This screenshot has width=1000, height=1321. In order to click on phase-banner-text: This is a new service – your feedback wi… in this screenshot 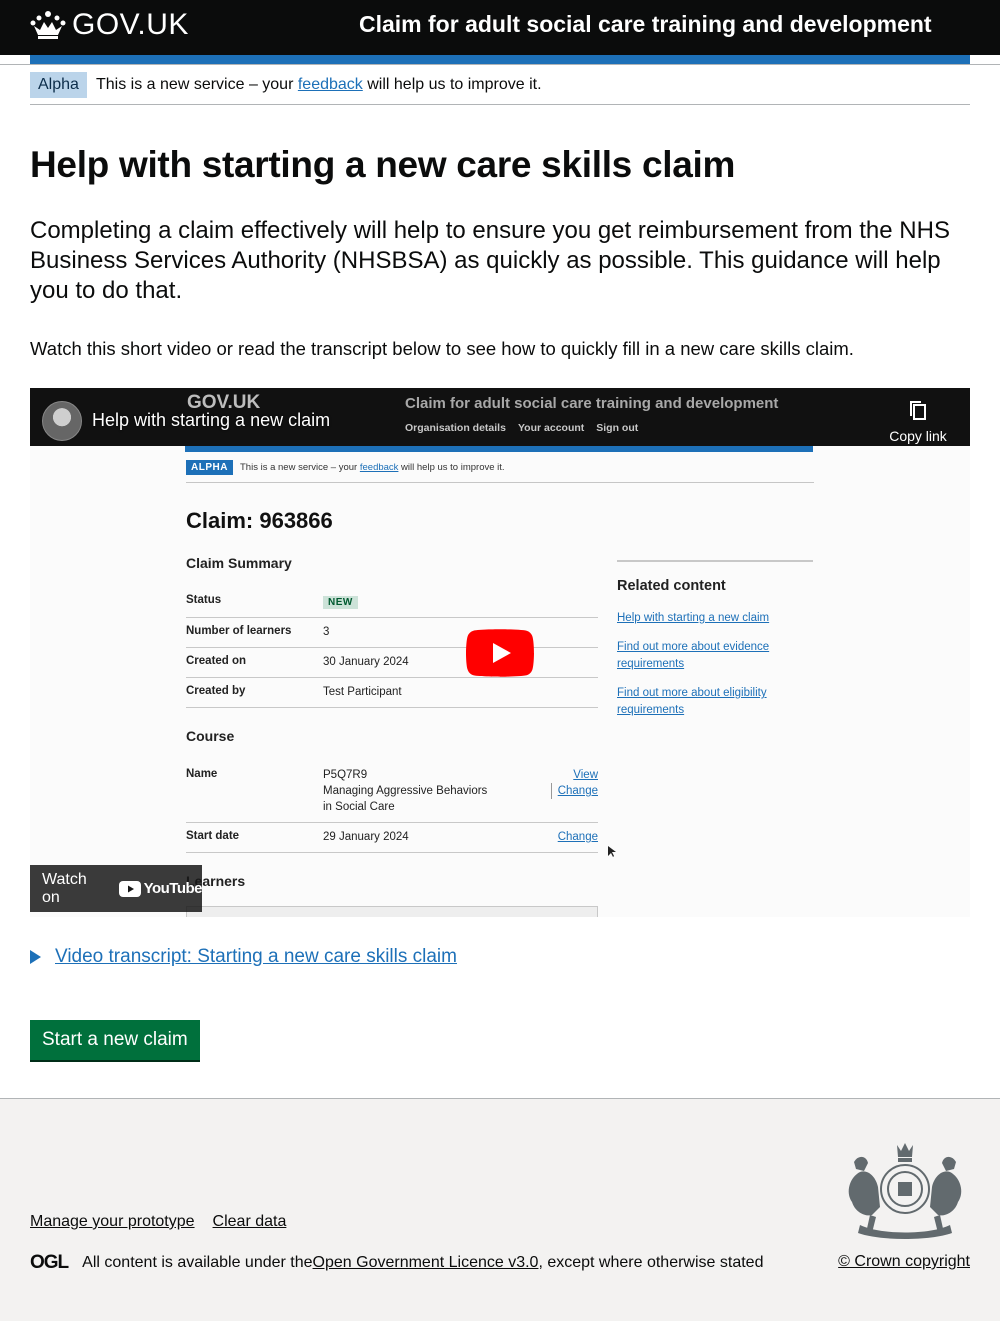, I will do `click(319, 85)`.